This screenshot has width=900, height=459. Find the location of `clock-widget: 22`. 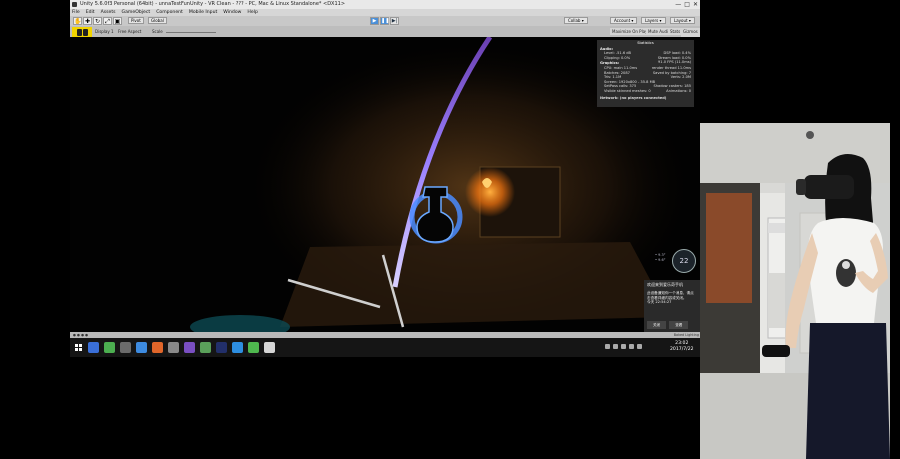

clock-widget: 22 is located at coordinates (684, 261).